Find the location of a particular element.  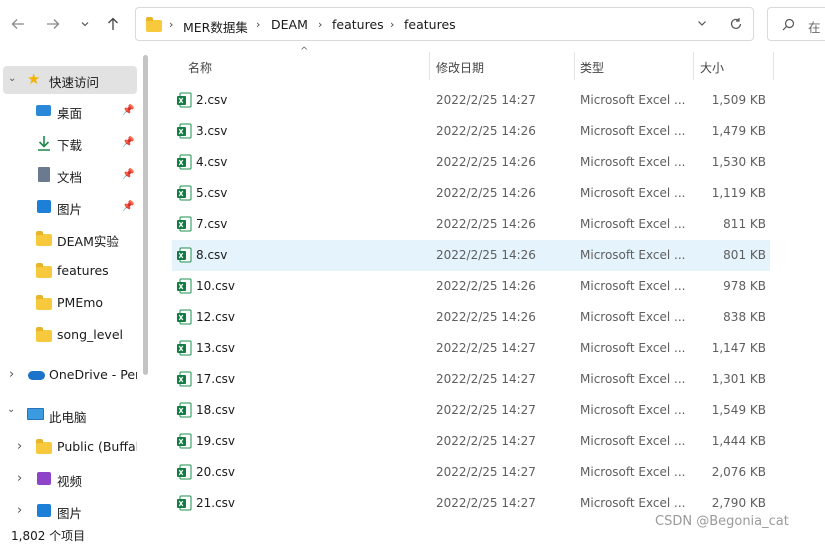

file-size: 811 KB is located at coordinates (744, 224).